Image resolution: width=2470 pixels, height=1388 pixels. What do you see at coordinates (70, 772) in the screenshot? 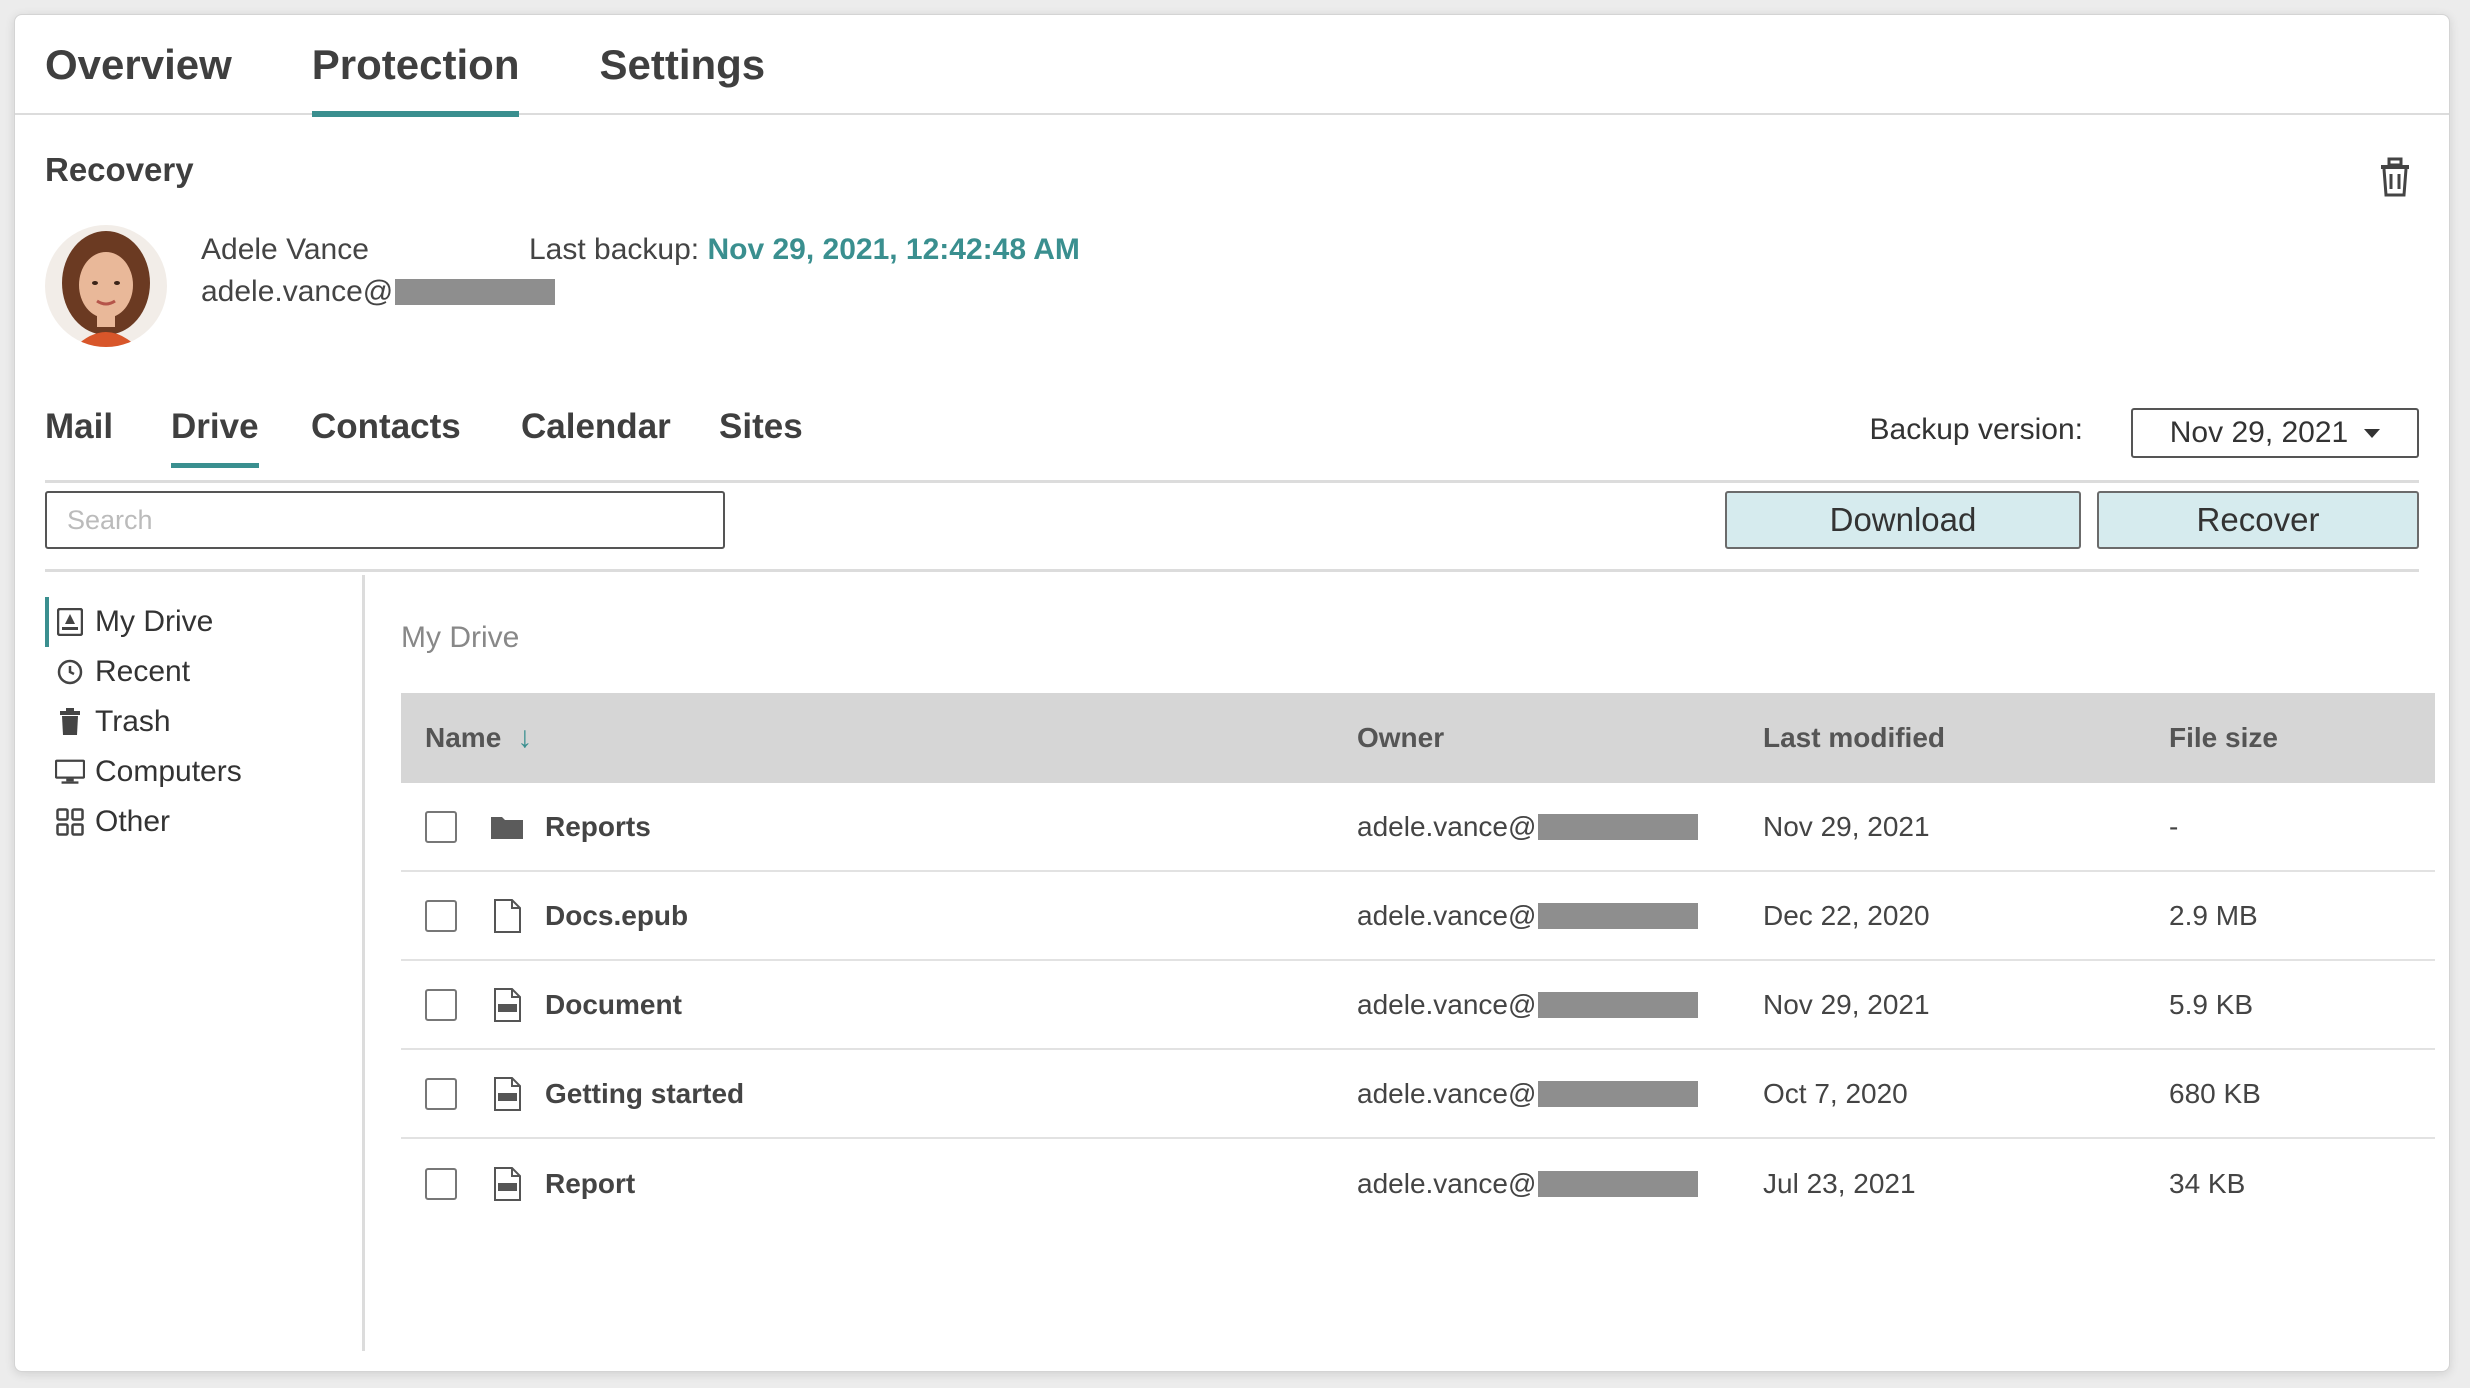
I see `computer-icon` at bounding box center [70, 772].